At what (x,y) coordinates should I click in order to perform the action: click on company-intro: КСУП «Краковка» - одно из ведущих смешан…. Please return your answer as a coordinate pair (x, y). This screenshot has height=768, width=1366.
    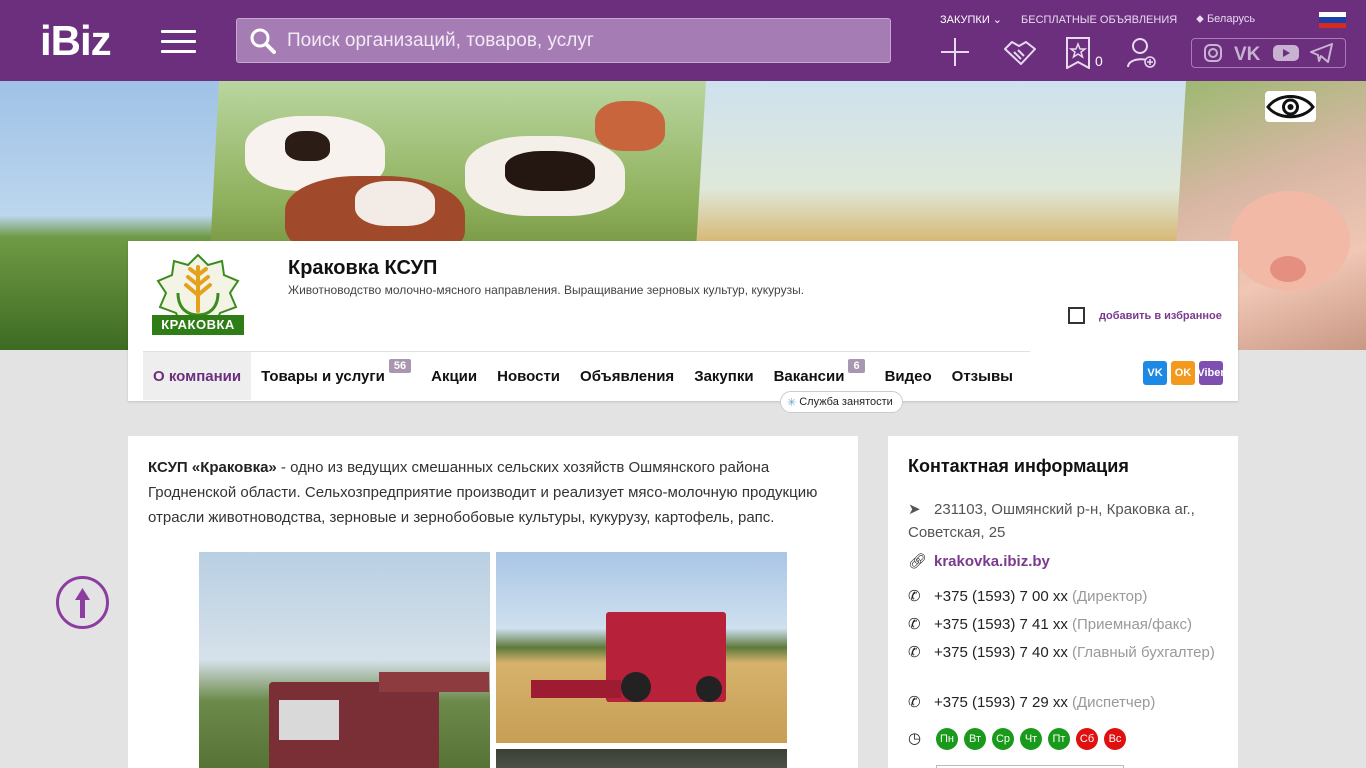
    Looking at the image, I should click on (493, 492).